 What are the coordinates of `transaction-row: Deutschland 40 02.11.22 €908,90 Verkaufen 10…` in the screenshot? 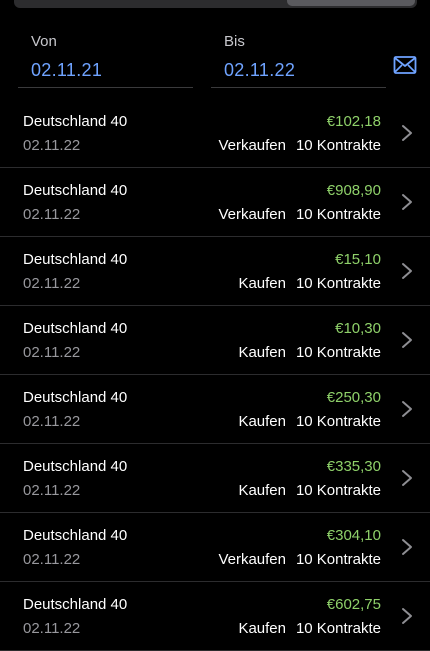 It's located at (215, 202).